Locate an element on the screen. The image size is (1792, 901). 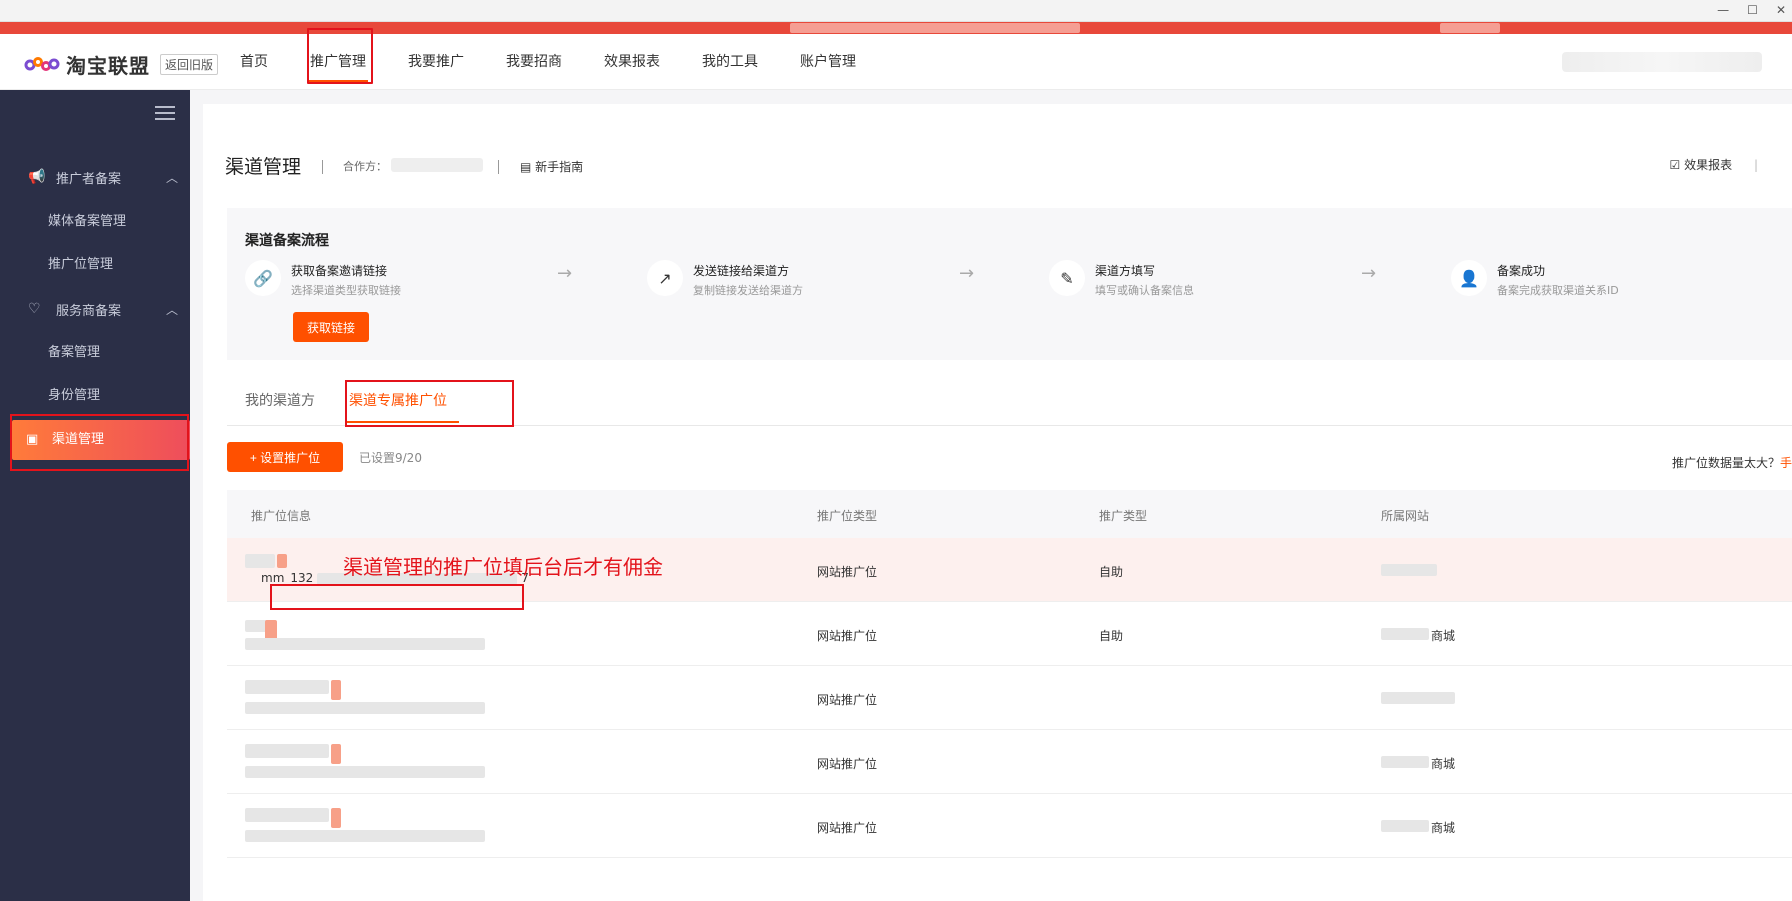
sidebar-group-provider-filing: ♡ 服务商备案 ︿ is located at coordinates (95, 309).